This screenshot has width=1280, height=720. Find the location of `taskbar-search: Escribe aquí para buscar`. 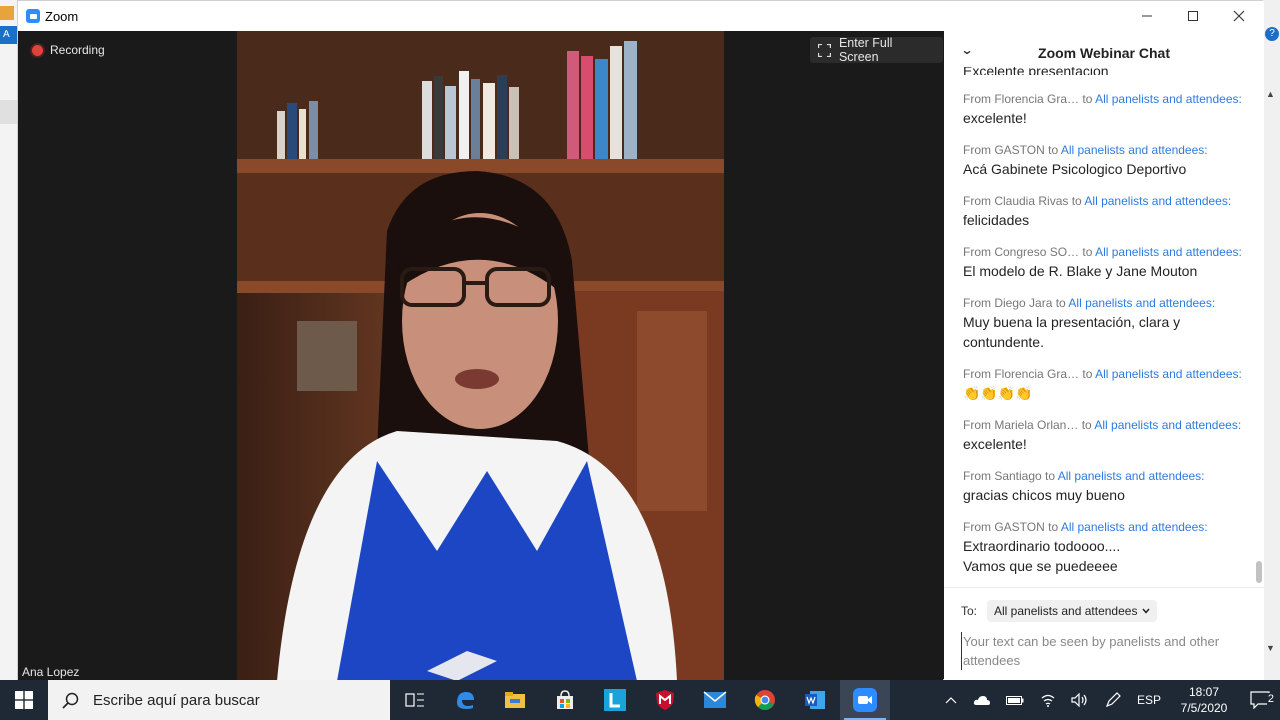

taskbar-search: Escribe aquí para buscar is located at coordinates (219, 700).